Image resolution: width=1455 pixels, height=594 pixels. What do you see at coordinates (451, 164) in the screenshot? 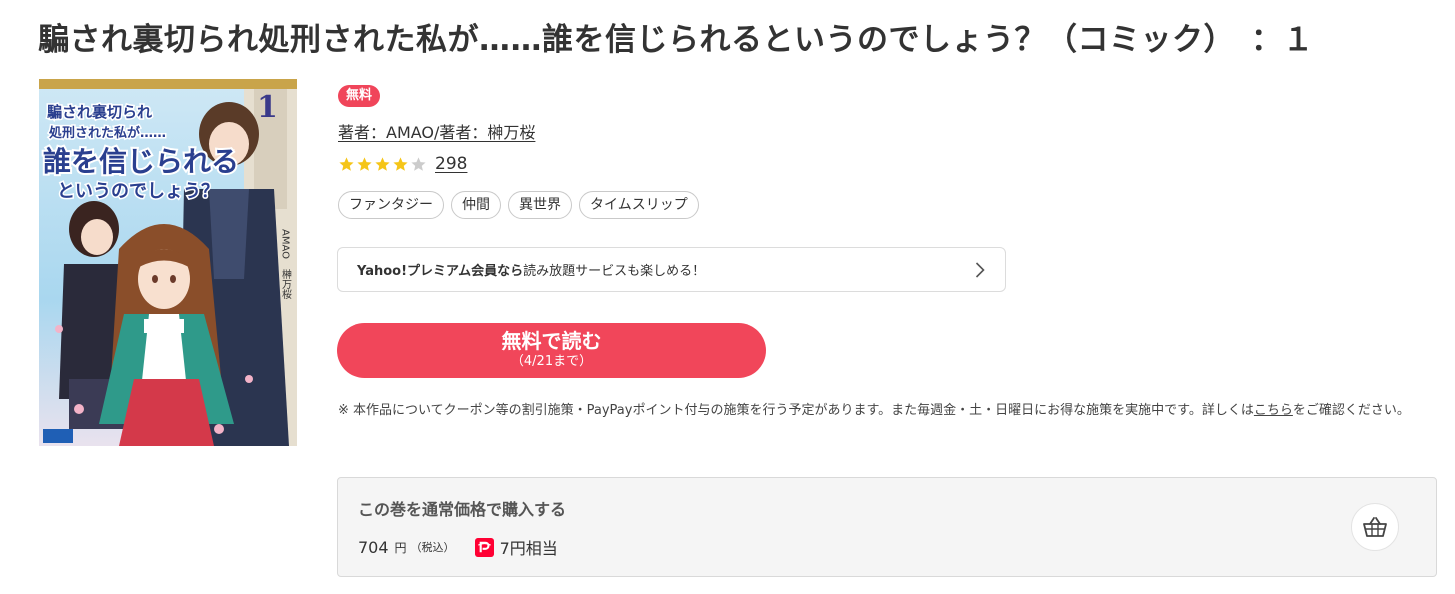
I see `review-count-link: 298` at bounding box center [451, 164].